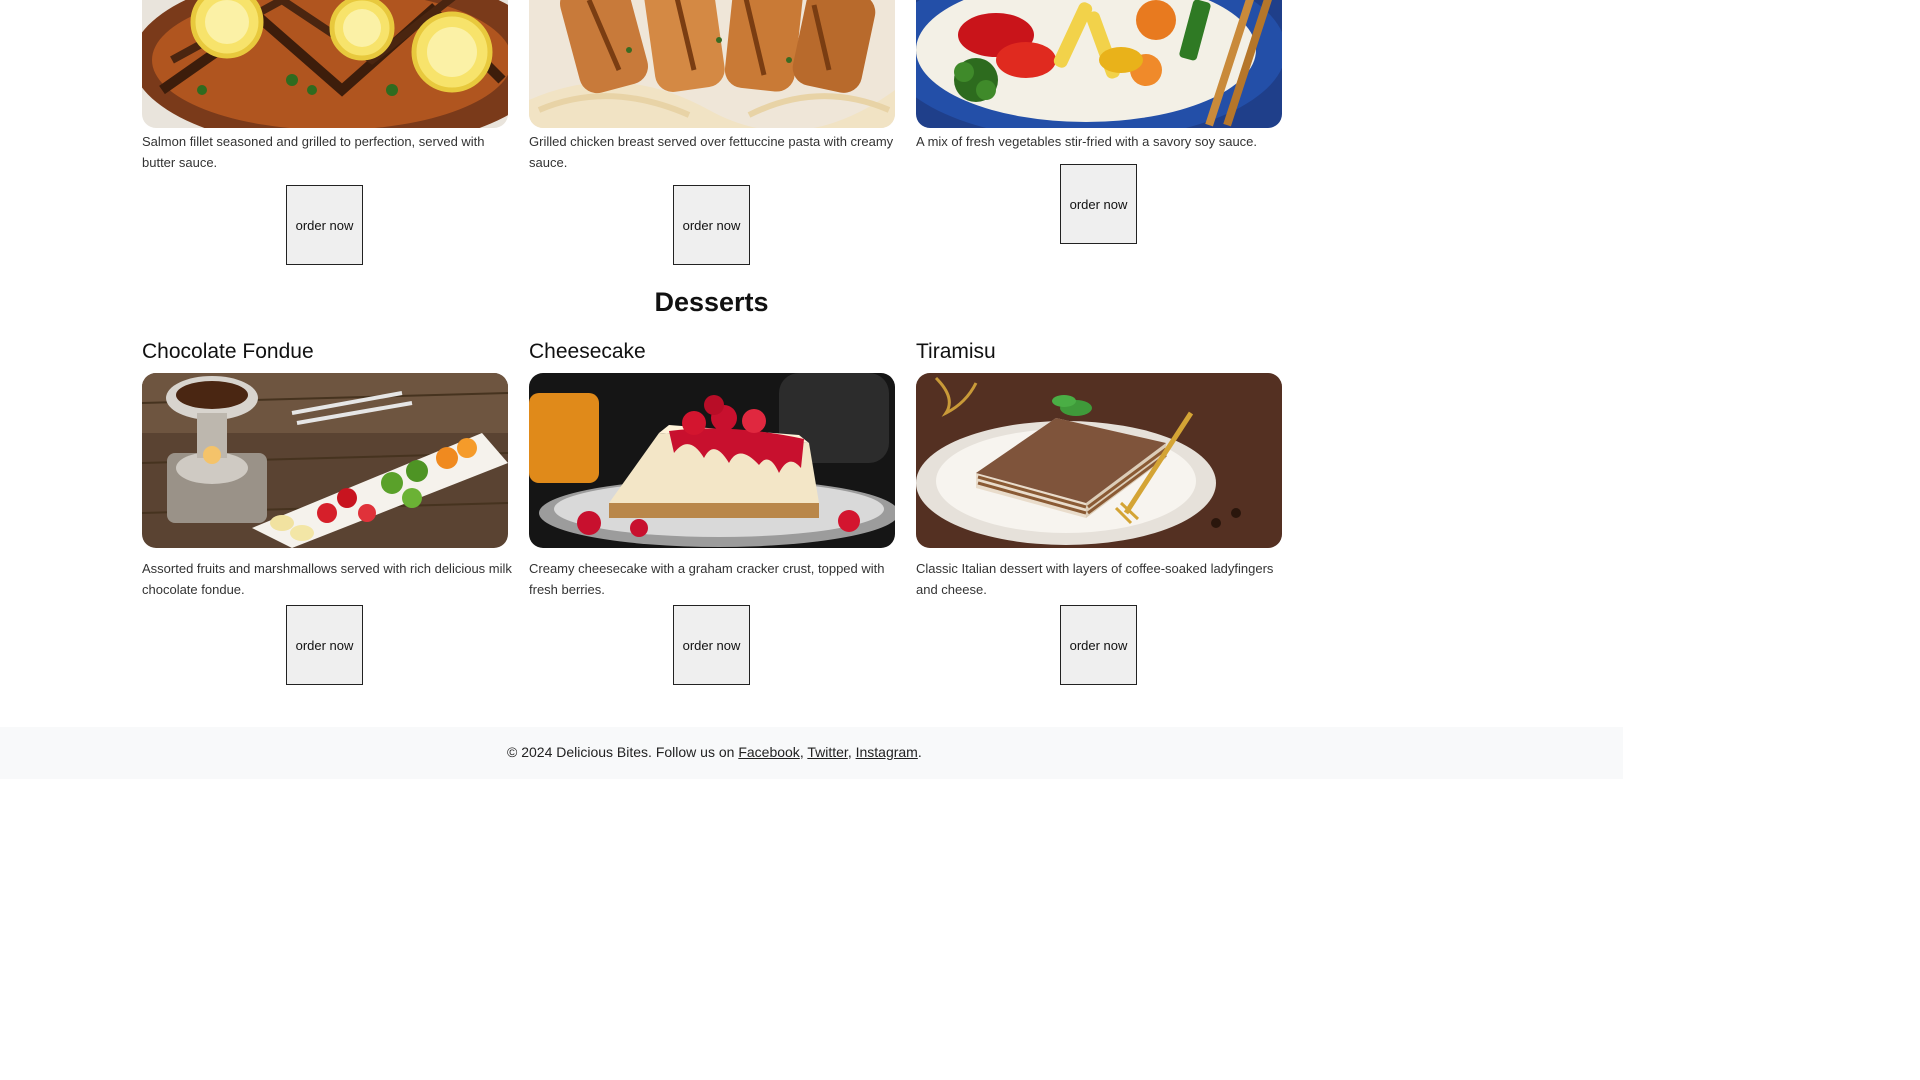 This screenshot has width=1920, height=1080. I want to click on vegetable-stir-fry-image, so click(1099, 64).